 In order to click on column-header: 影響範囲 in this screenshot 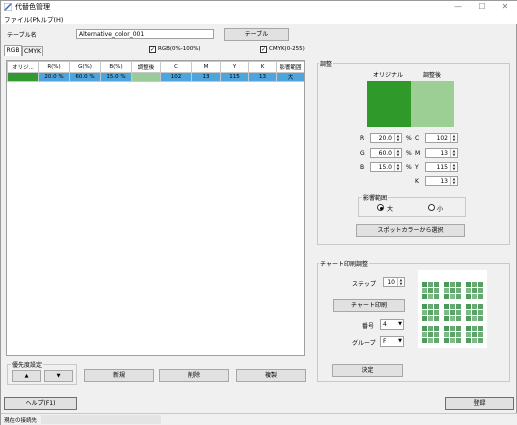, I will do `click(290, 67)`.